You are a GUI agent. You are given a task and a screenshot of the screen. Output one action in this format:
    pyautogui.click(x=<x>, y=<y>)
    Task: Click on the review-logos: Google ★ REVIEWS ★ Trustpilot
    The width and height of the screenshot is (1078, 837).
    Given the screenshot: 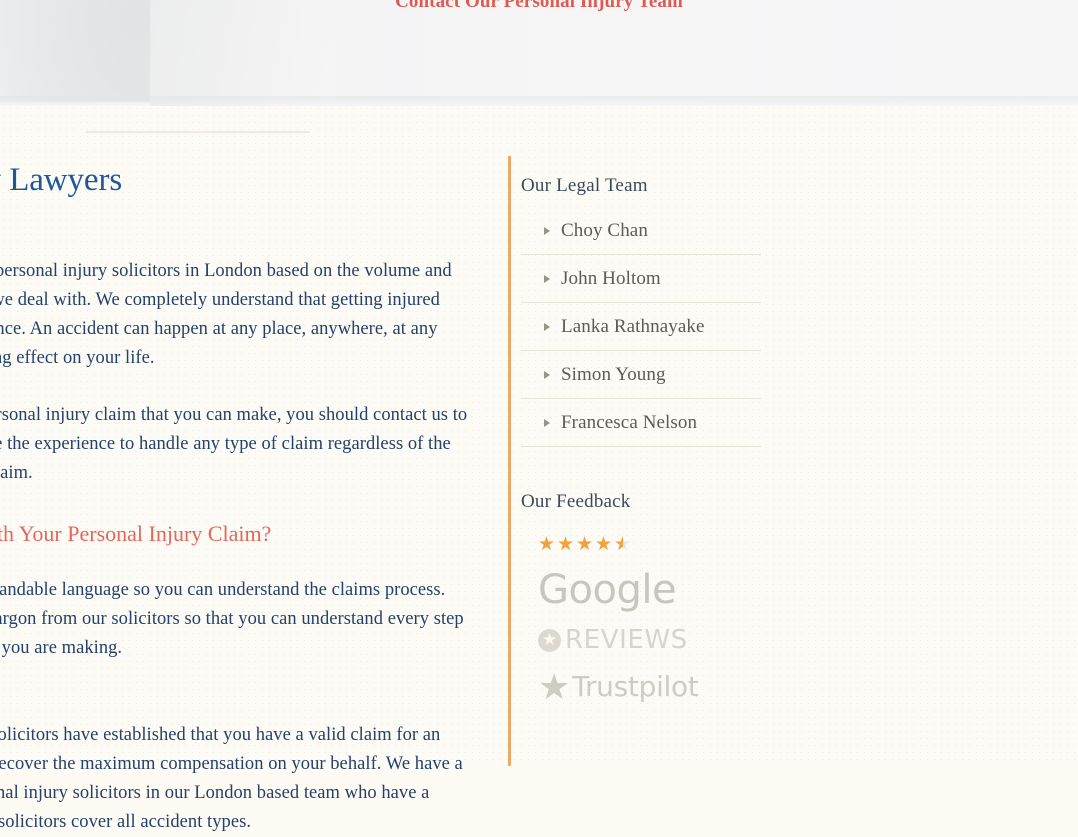 What is the action you would take?
    pyautogui.click(x=658, y=637)
    